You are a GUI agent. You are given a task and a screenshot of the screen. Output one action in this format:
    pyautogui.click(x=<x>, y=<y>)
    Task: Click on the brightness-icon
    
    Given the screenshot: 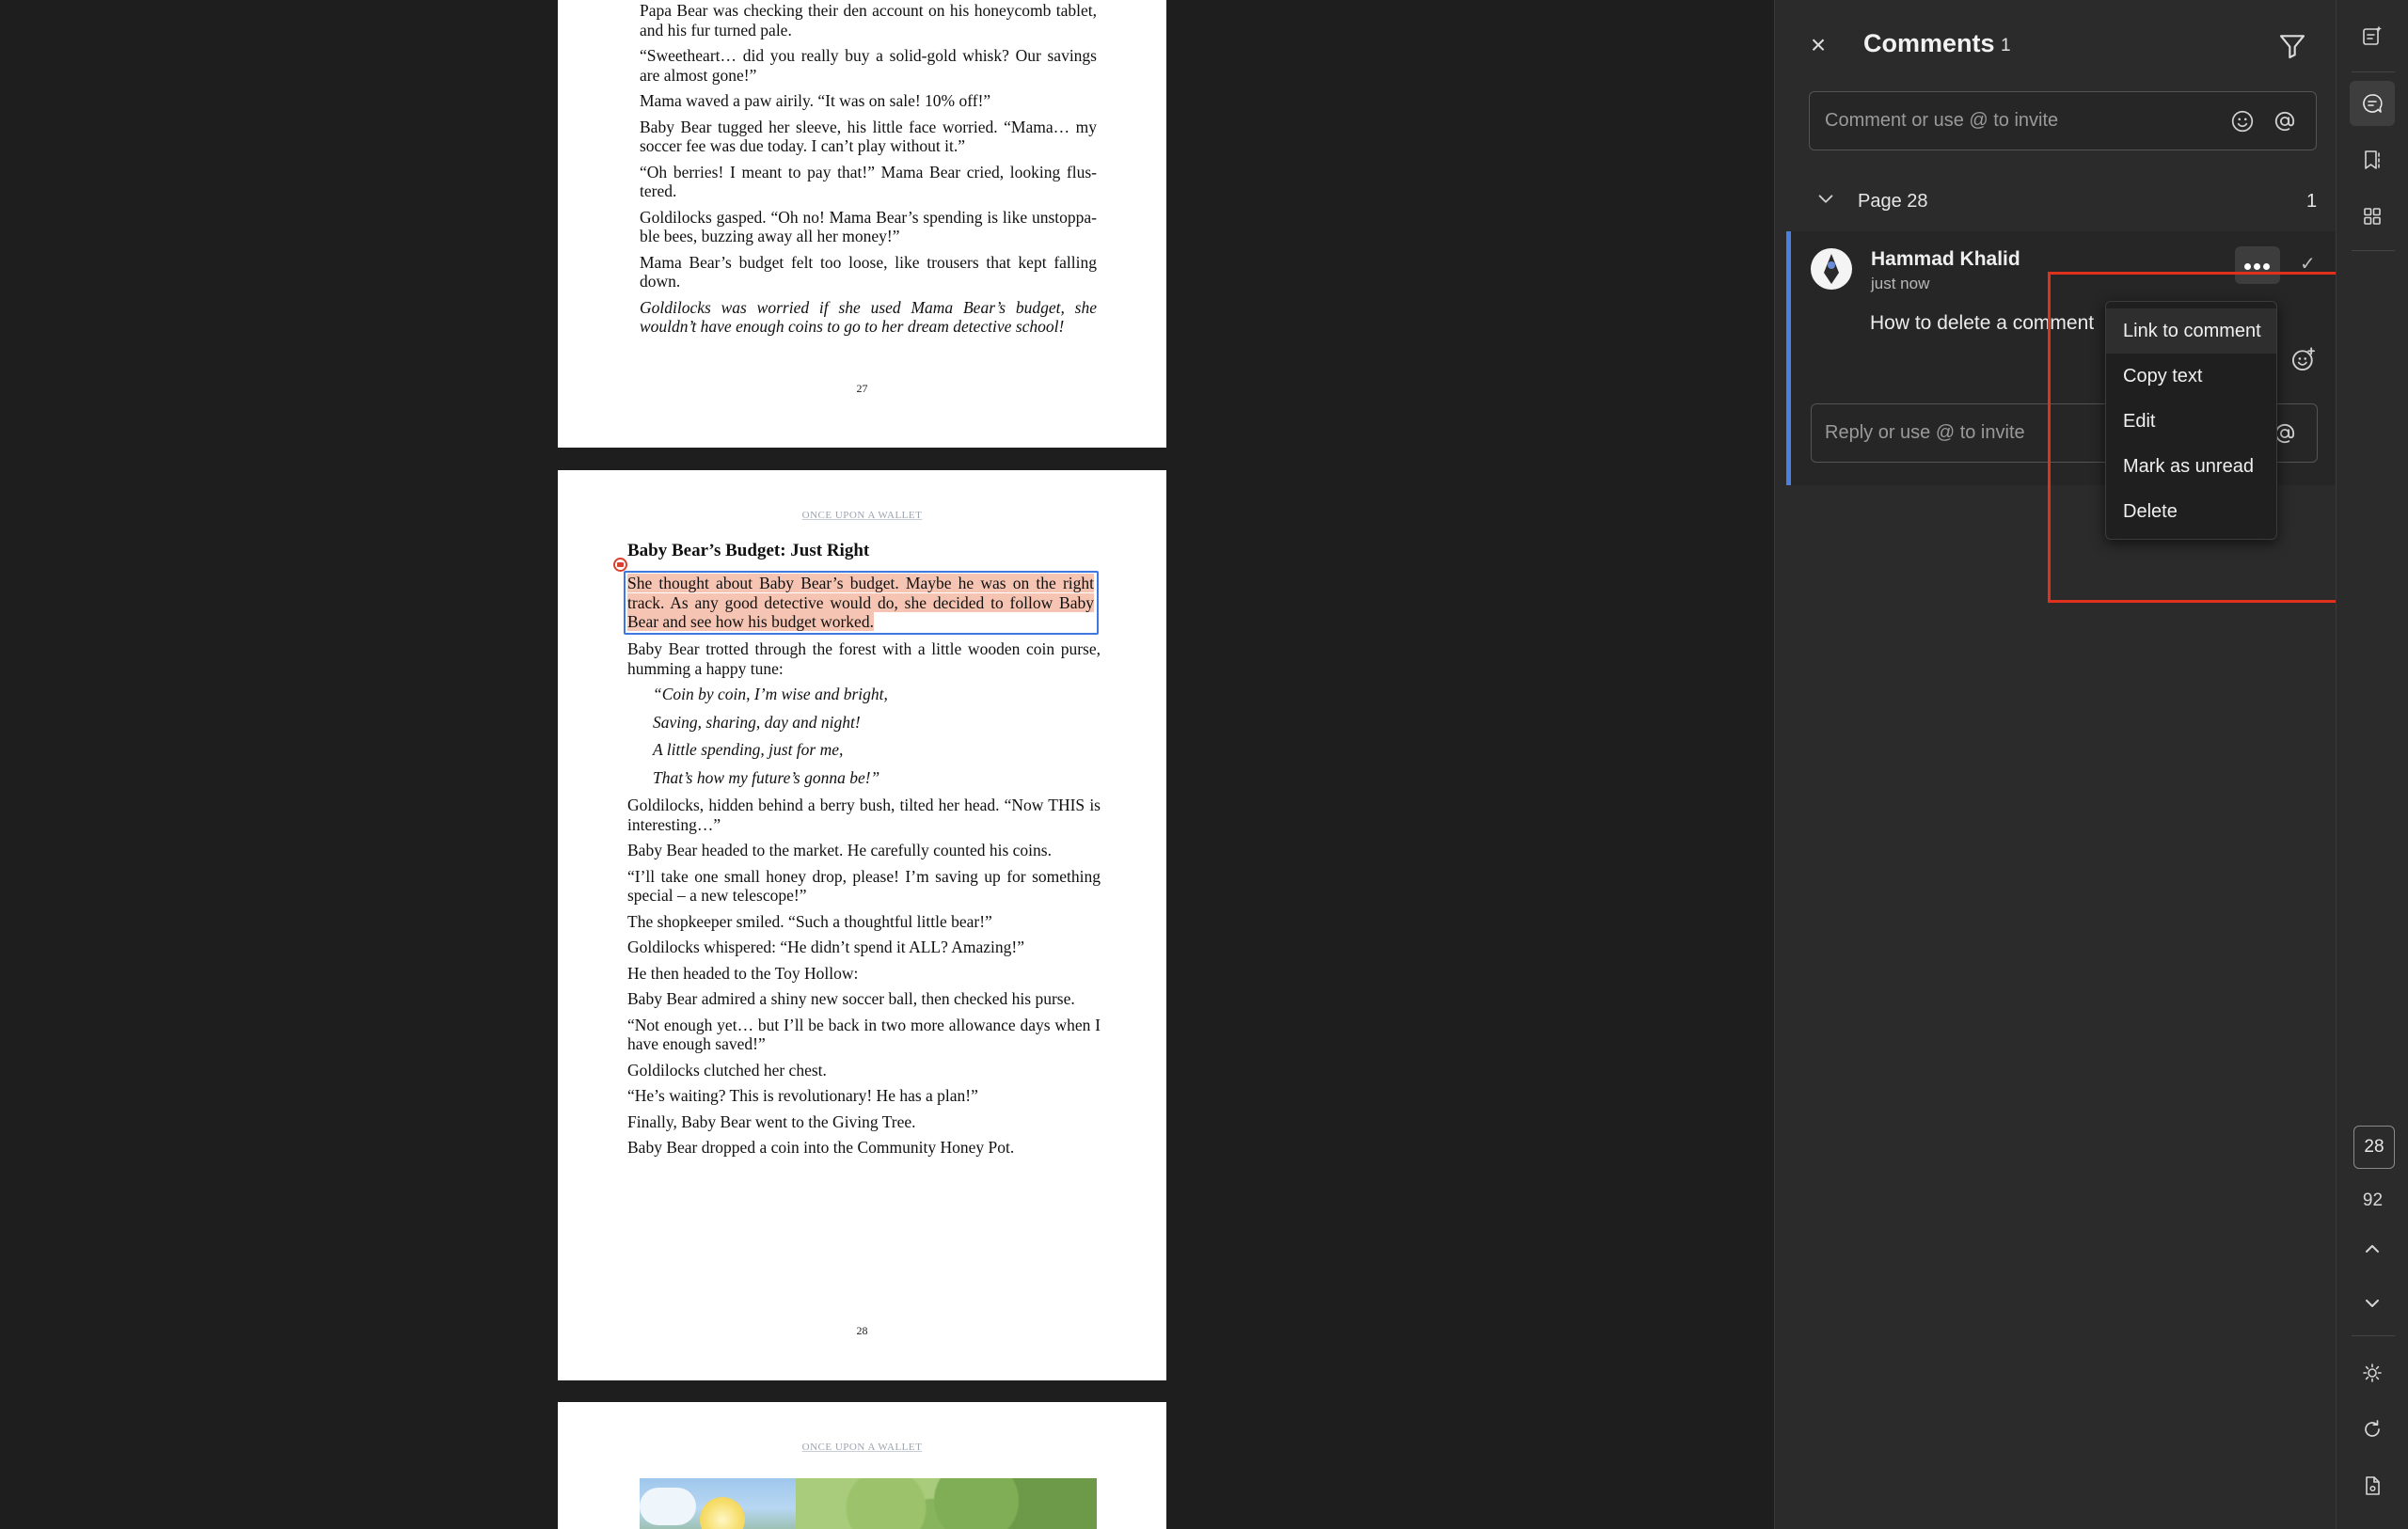 What is the action you would take?
    pyautogui.click(x=2373, y=1373)
    